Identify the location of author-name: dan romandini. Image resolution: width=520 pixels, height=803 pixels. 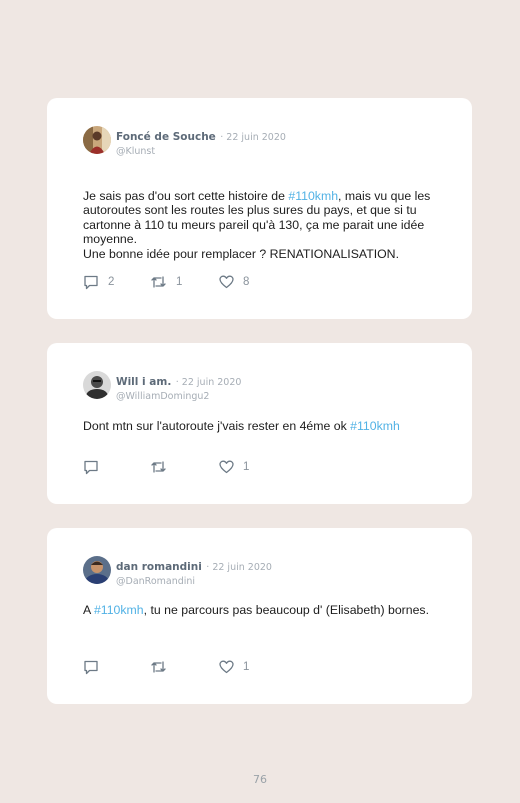
(159, 567).